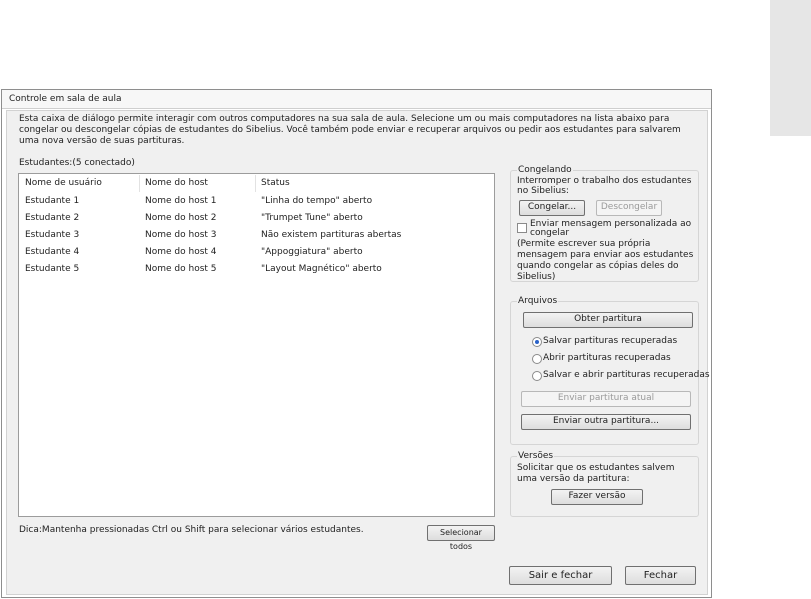 This screenshot has height=599, width=811. Describe the element at coordinates (63, 183) in the screenshot. I see `column-header-username: Nome de usuário` at that location.